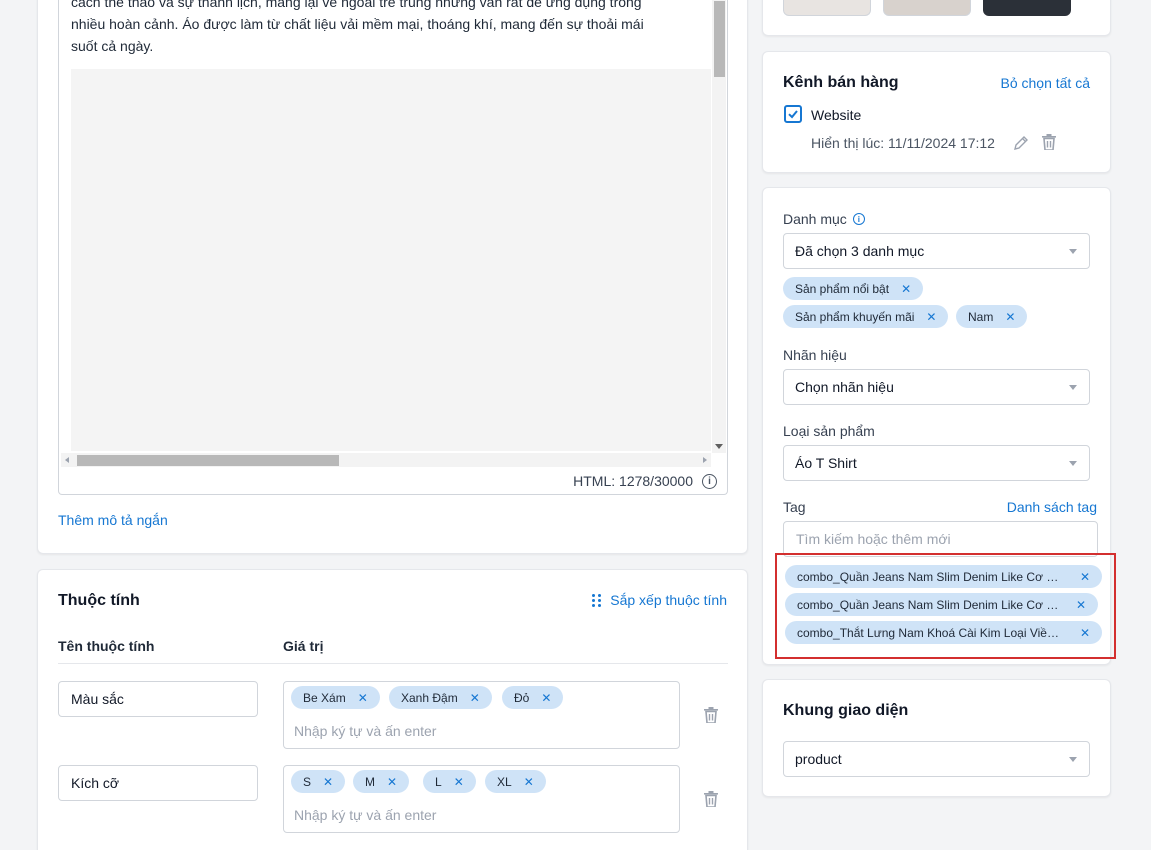 The height and width of the screenshot is (850, 1151). I want to click on value-chip: S ✕, so click(318, 781).